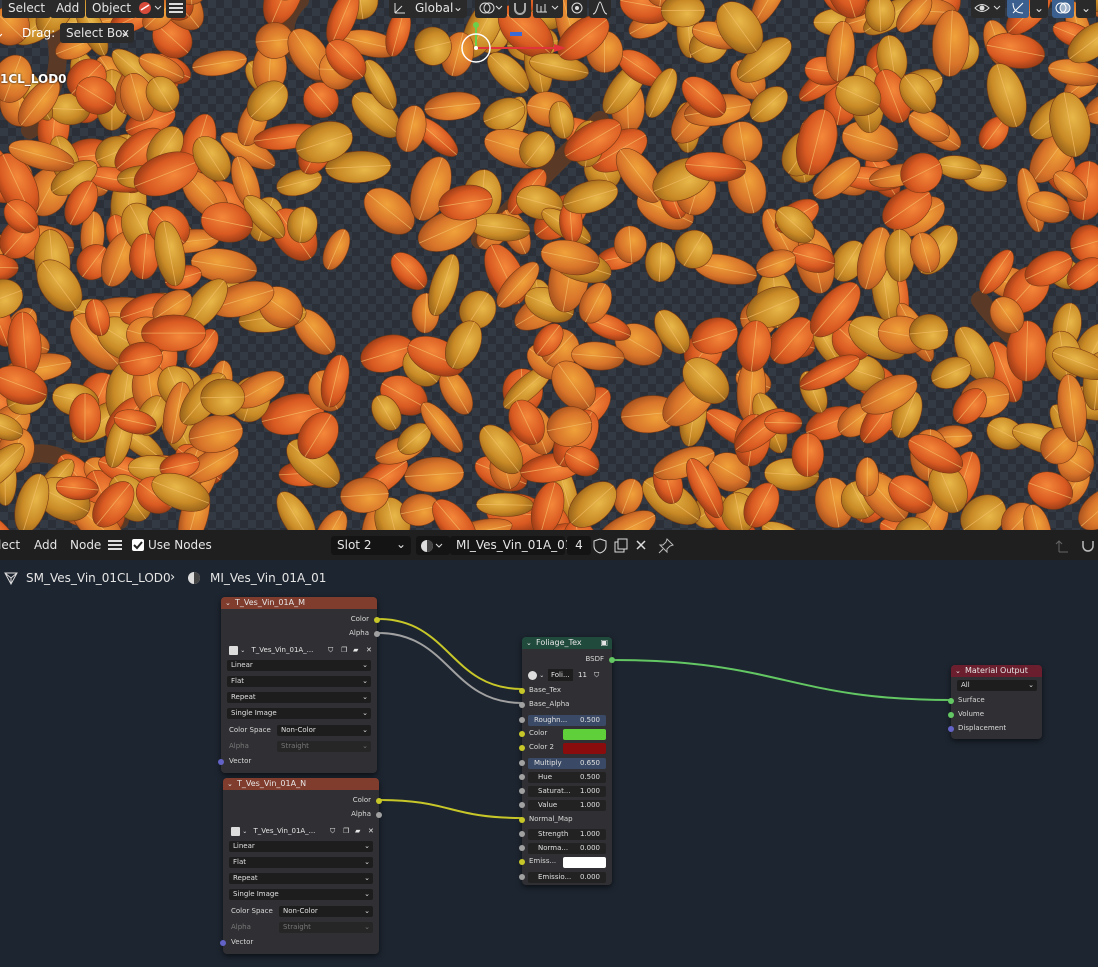  I want to click on input-value-socket, so click(522, 805).